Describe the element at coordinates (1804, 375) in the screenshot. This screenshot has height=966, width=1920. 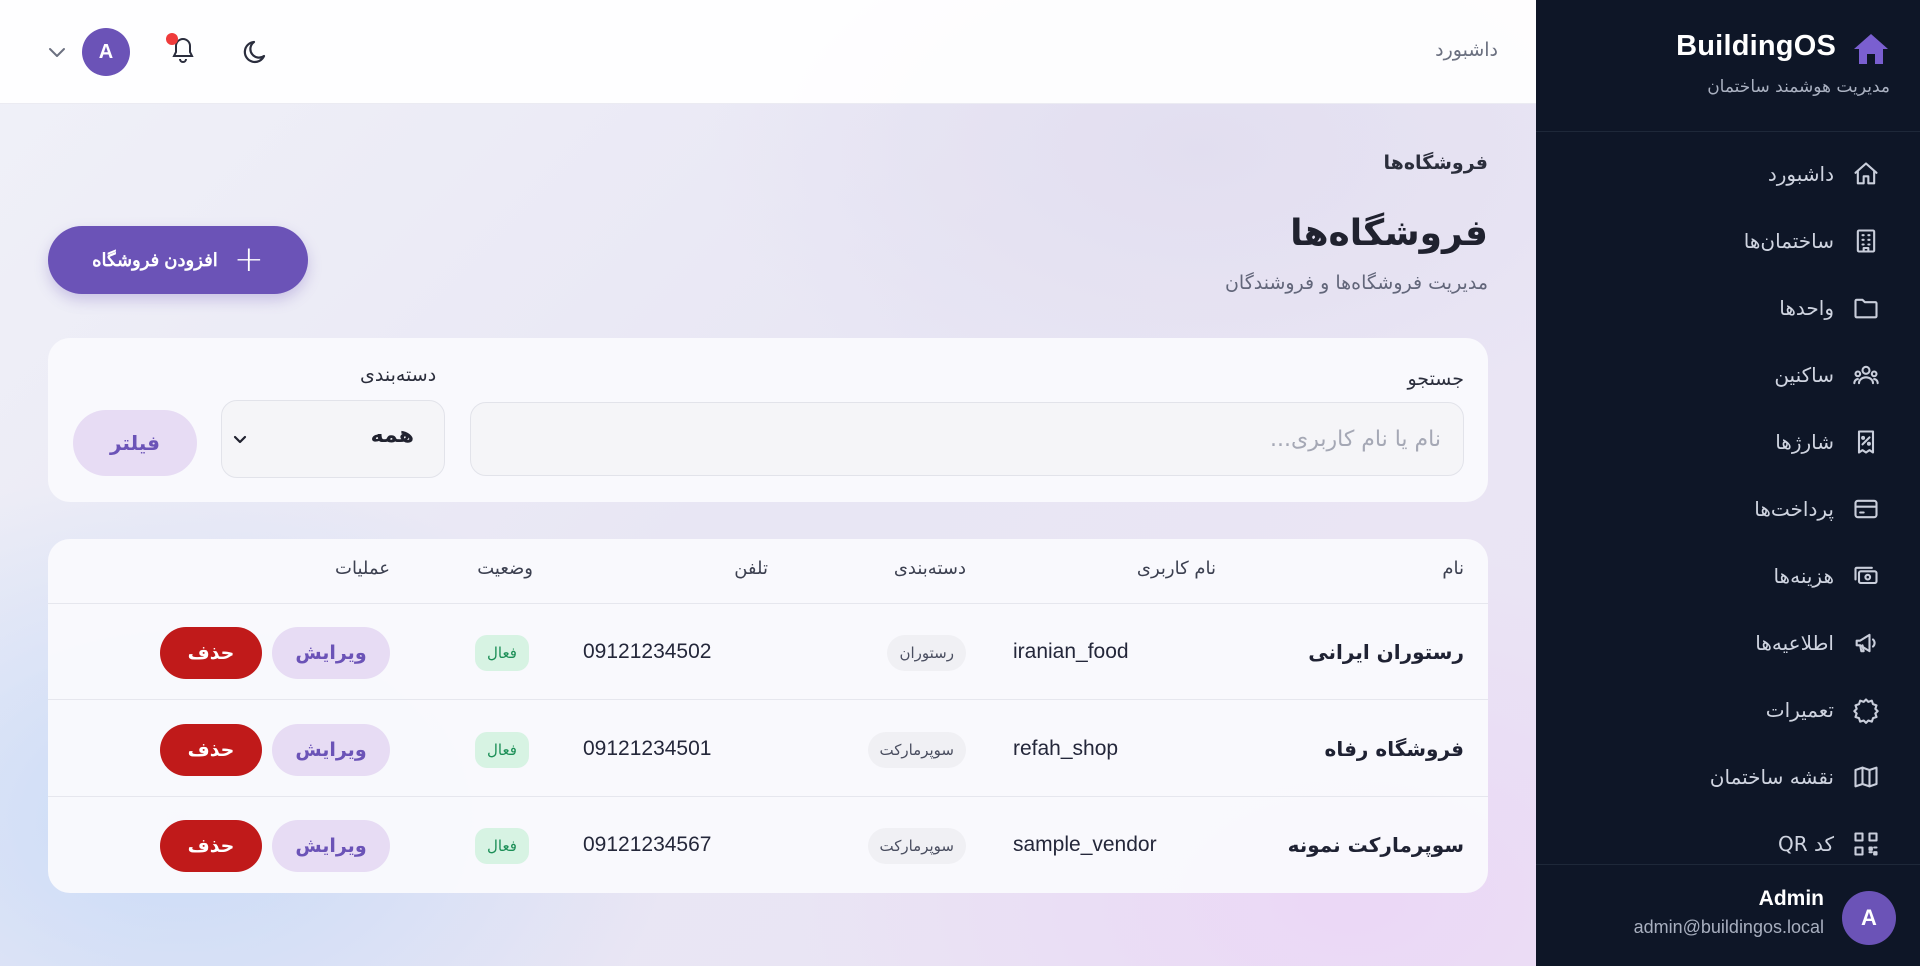
I see `sidebar-item-label: ساکنین` at that location.